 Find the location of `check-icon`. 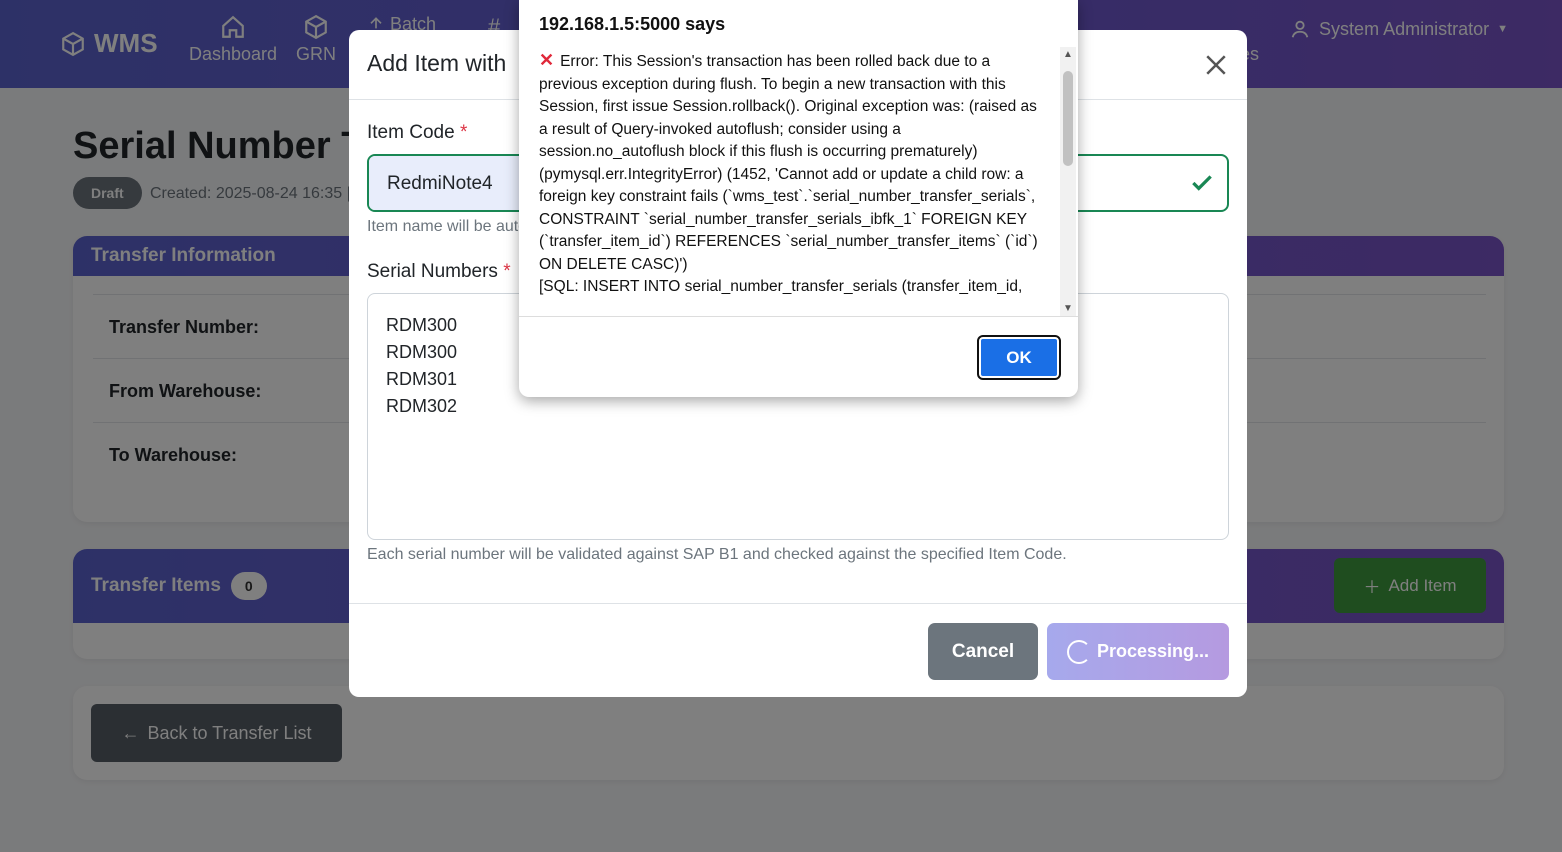

check-icon is located at coordinates (1202, 183).